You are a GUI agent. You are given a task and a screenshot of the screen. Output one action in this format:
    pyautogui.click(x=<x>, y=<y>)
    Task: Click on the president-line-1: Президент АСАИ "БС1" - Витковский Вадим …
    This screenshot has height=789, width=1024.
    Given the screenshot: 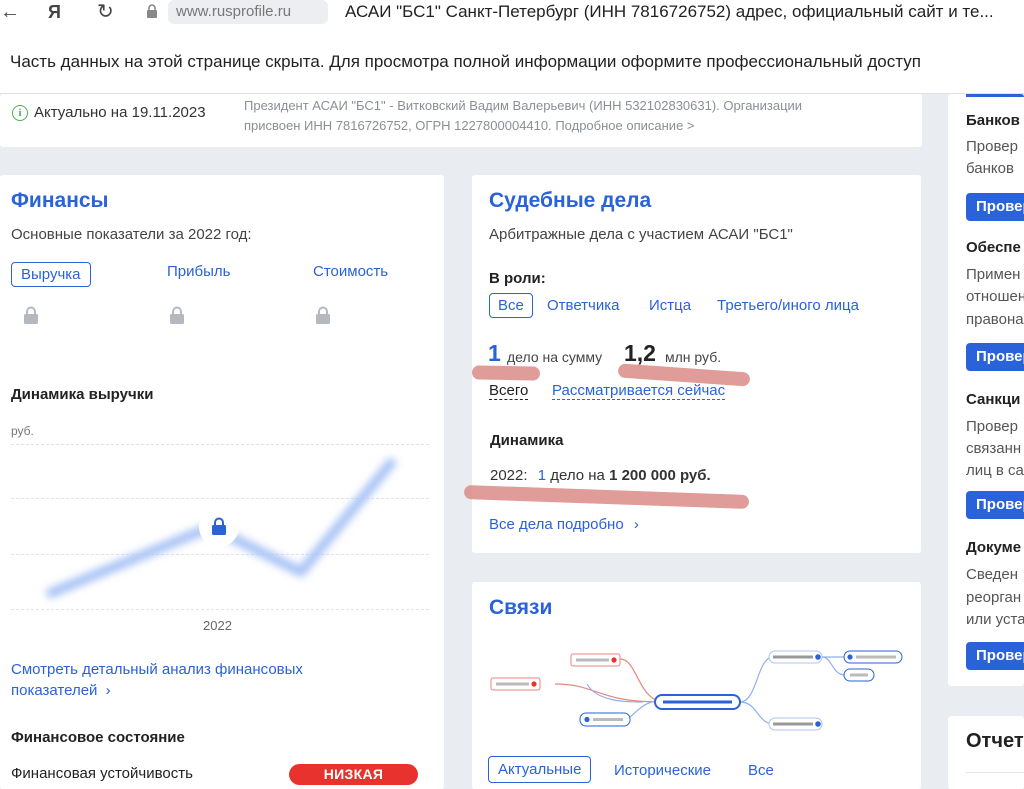 What is the action you would take?
    pyautogui.click(x=523, y=105)
    